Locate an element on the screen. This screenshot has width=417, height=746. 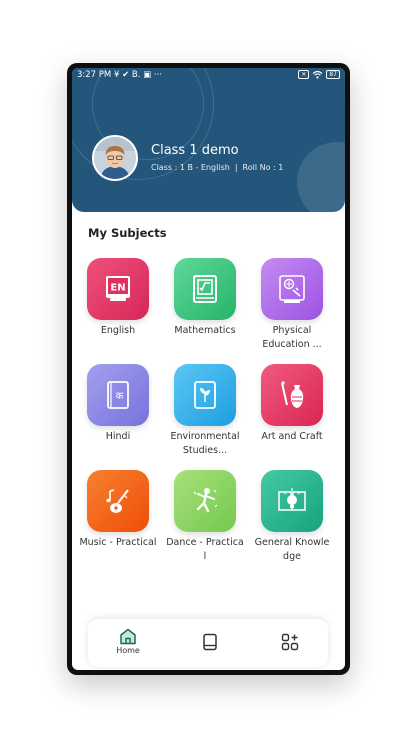
status-bar: 3:27 PM ¥ ✔ B. ▣ ··· ✕ 87 is located at coordinates (208, 75).